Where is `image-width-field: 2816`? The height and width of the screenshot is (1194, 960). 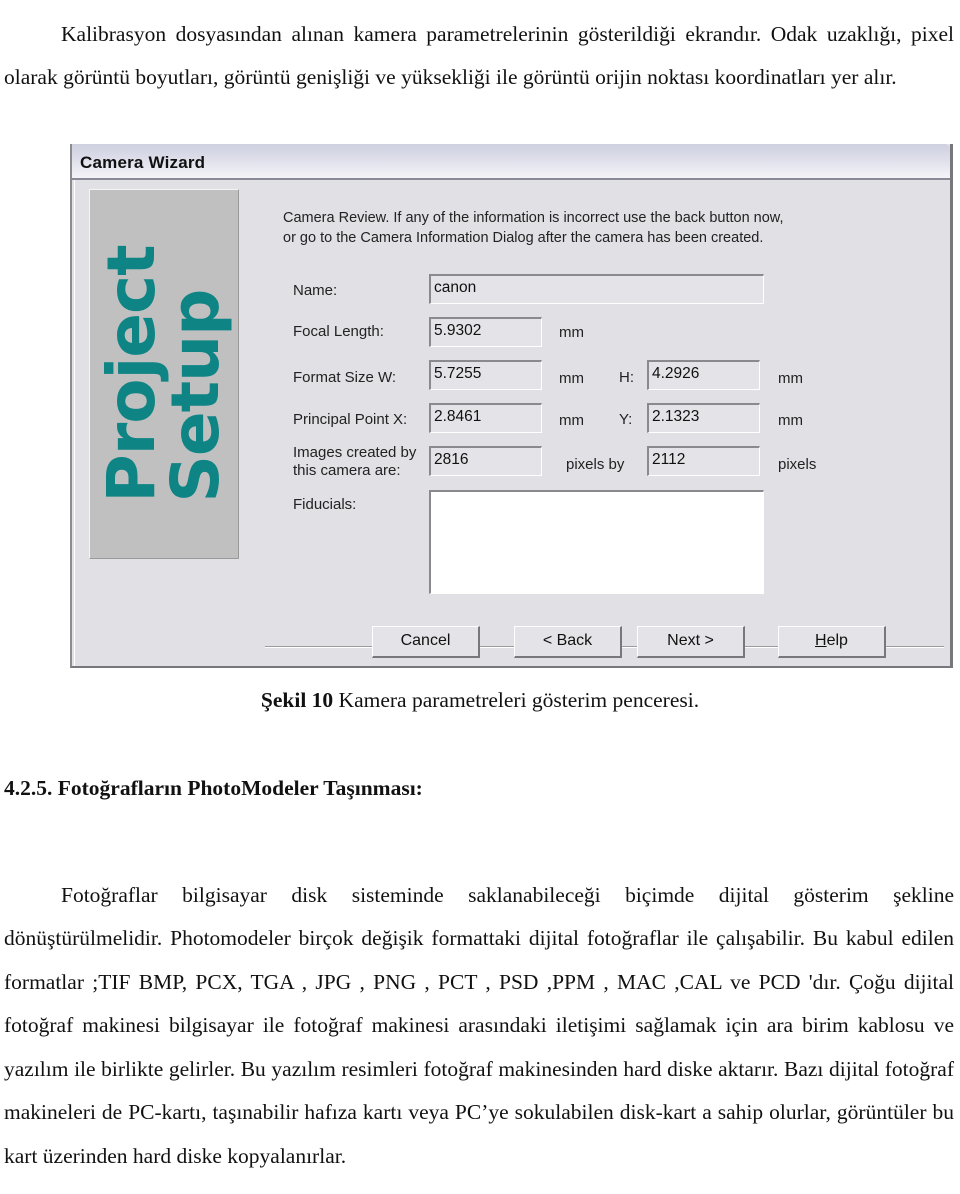 image-width-field: 2816 is located at coordinates (485, 461).